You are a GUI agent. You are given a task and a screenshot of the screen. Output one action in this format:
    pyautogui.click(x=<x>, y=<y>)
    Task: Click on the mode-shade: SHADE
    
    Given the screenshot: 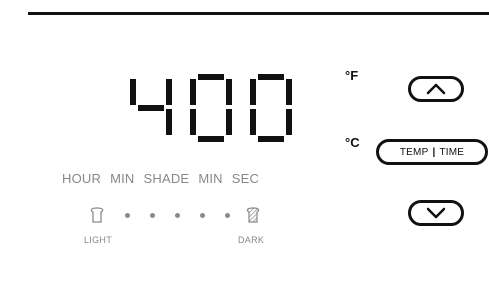 What is the action you would take?
    pyautogui.click(x=166, y=178)
    